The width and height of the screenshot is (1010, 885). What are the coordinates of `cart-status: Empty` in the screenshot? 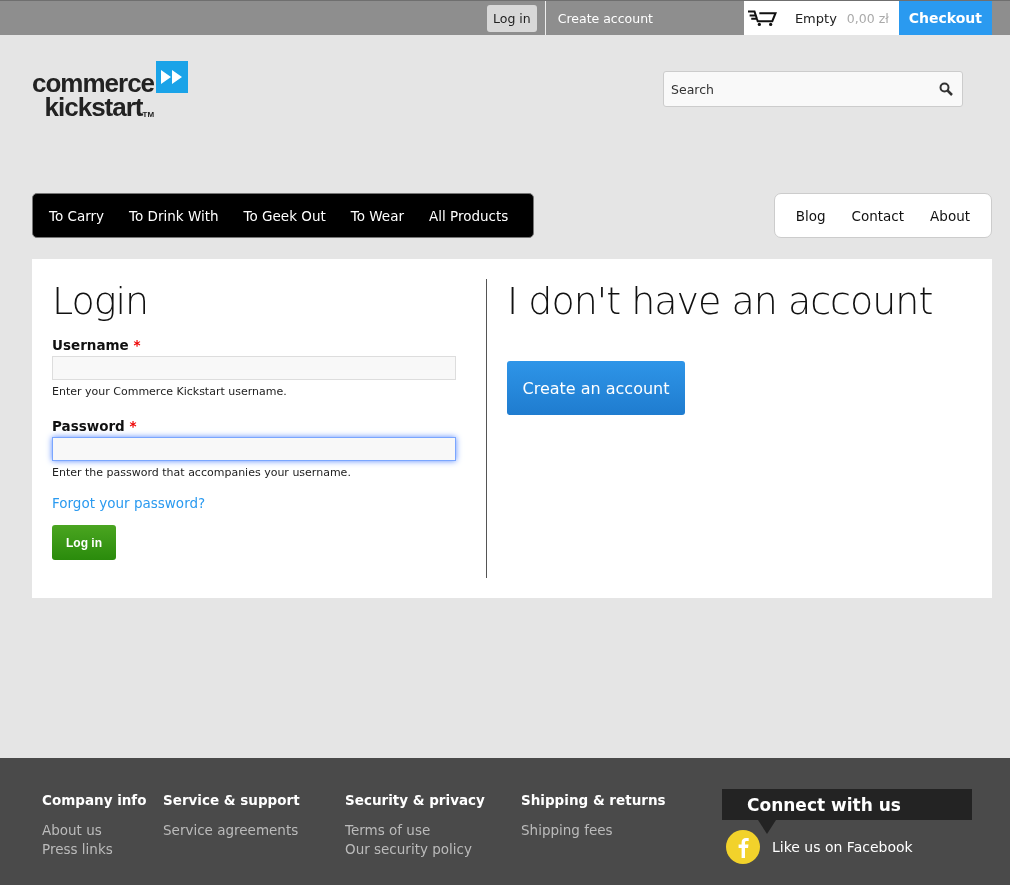 It's located at (815, 18).